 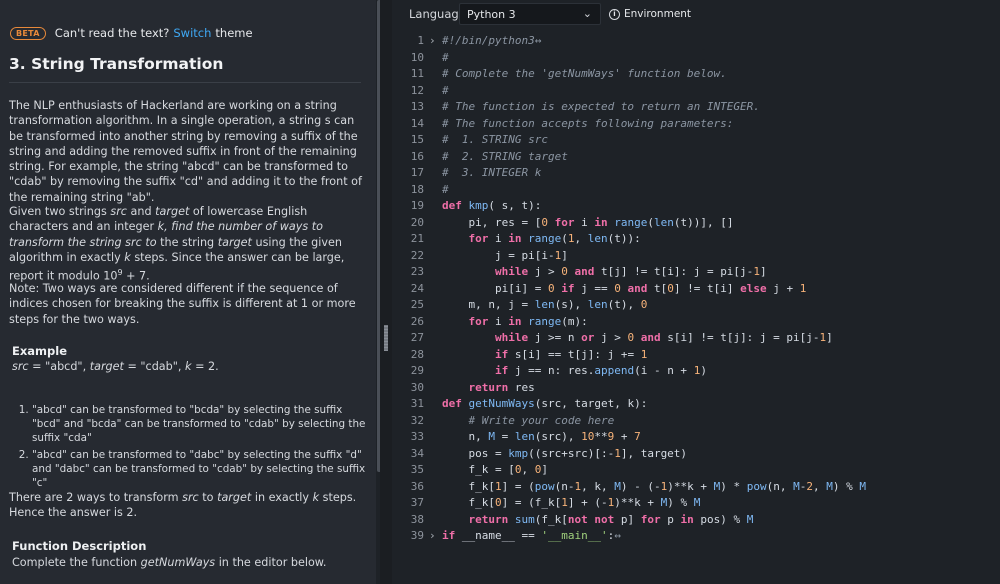 What do you see at coordinates (491, 41) in the screenshot?
I see `code-line: #!/bin/python3↔` at bounding box center [491, 41].